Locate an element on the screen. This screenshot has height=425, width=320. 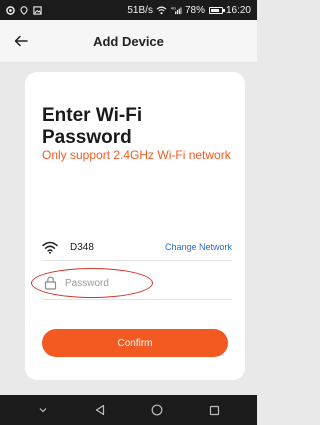
app-header: Add Device is located at coordinates (128, 41).